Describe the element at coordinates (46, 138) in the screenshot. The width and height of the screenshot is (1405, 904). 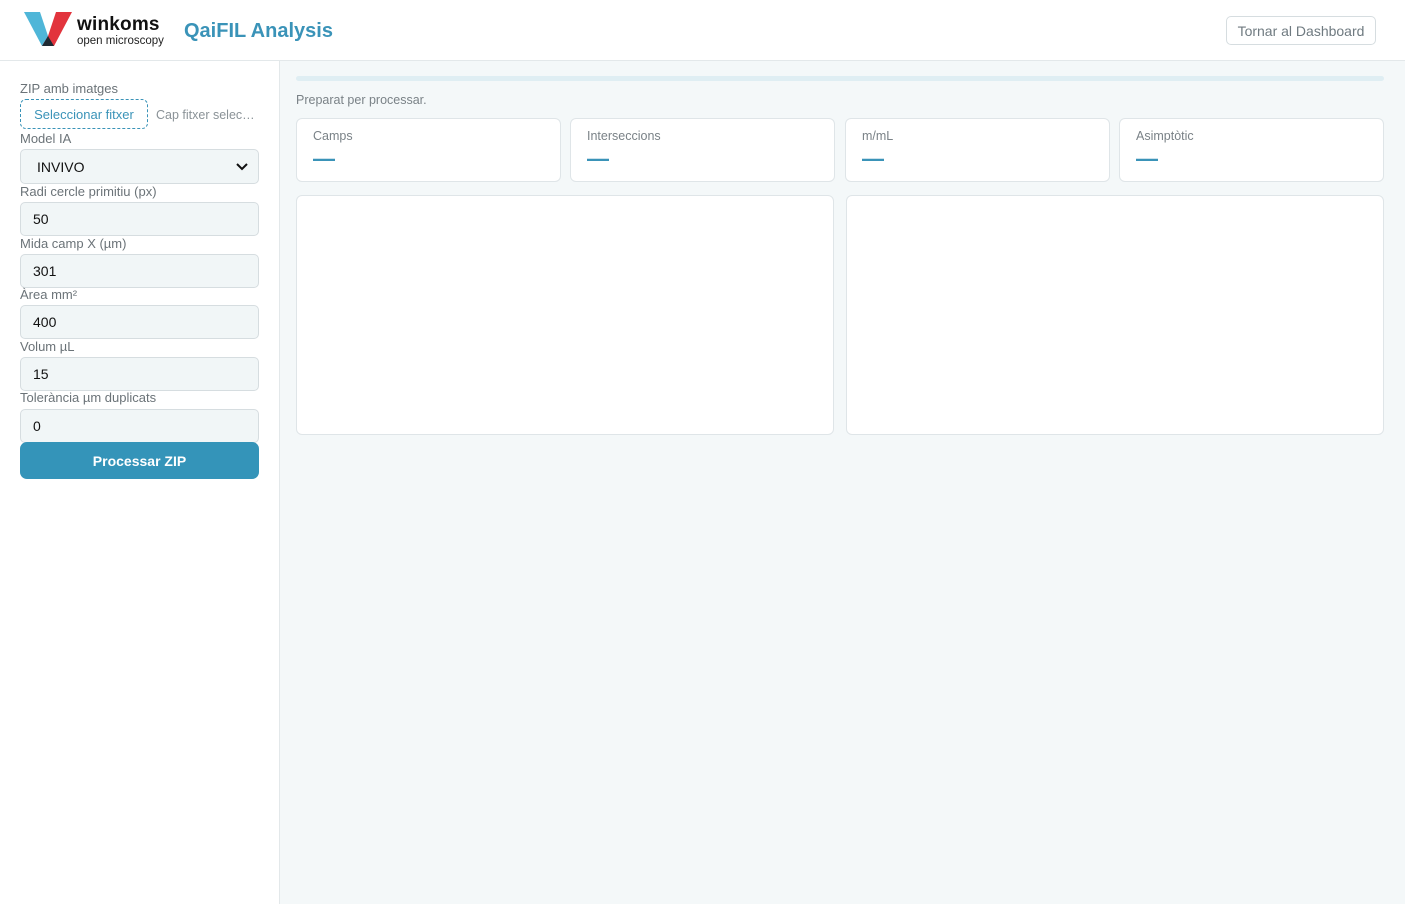
I see `model-label: Model IA` at that location.